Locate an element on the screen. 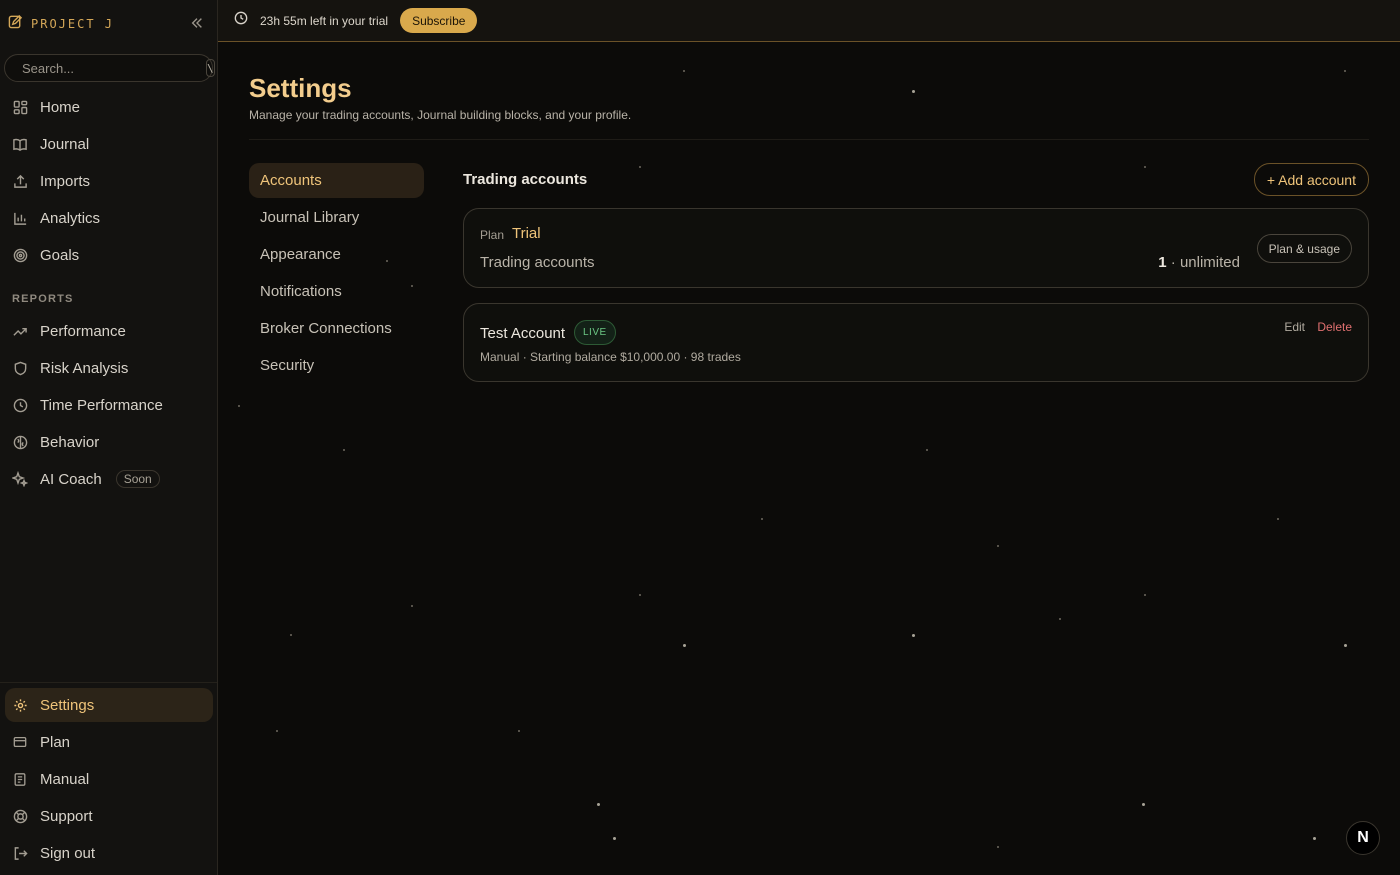 The height and width of the screenshot is (875, 1400). collapse-sidebar-button is located at coordinates (197, 23).